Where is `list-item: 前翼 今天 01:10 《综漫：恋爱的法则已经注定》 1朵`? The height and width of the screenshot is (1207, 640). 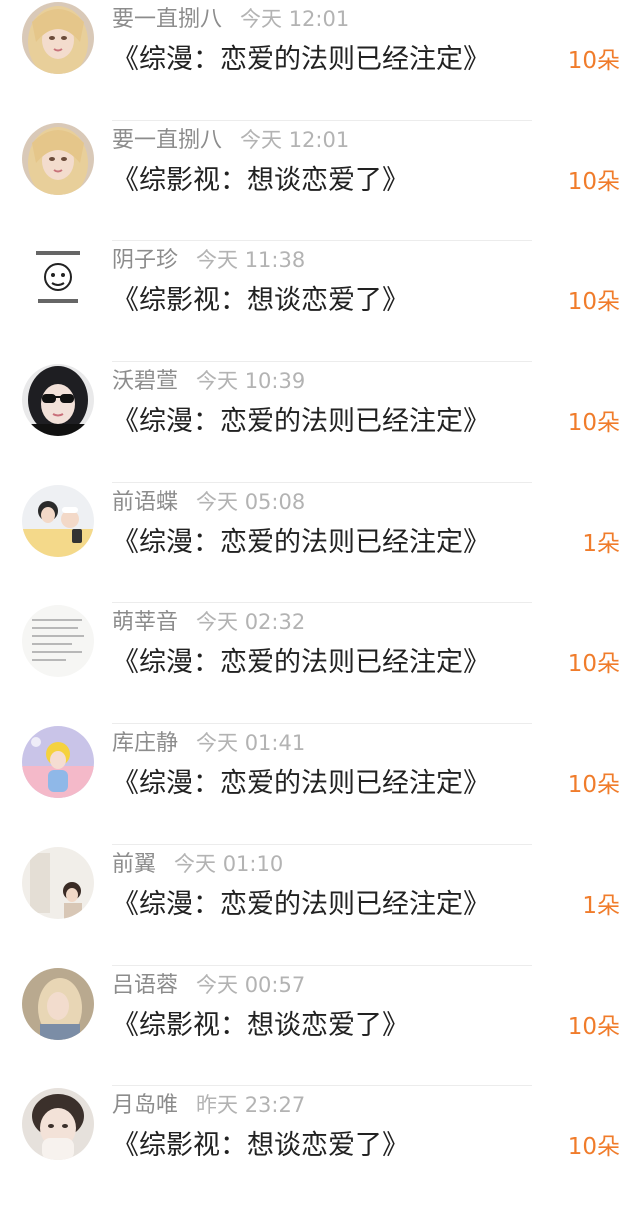 list-item: 前翼 今天 01:10 《综漫：恋爱的法则已经注定》 1朵 is located at coordinates (320, 905).